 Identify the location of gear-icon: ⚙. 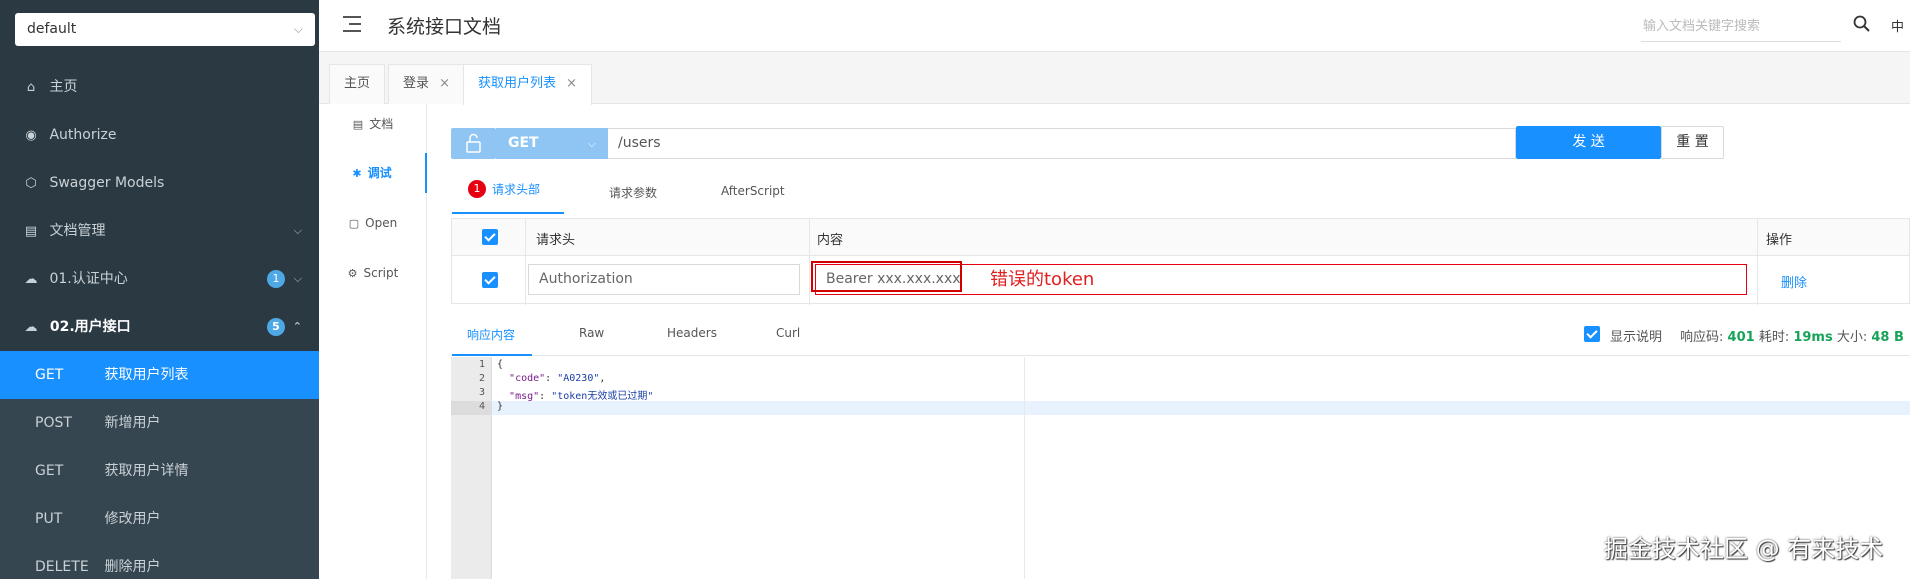
(352, 273).